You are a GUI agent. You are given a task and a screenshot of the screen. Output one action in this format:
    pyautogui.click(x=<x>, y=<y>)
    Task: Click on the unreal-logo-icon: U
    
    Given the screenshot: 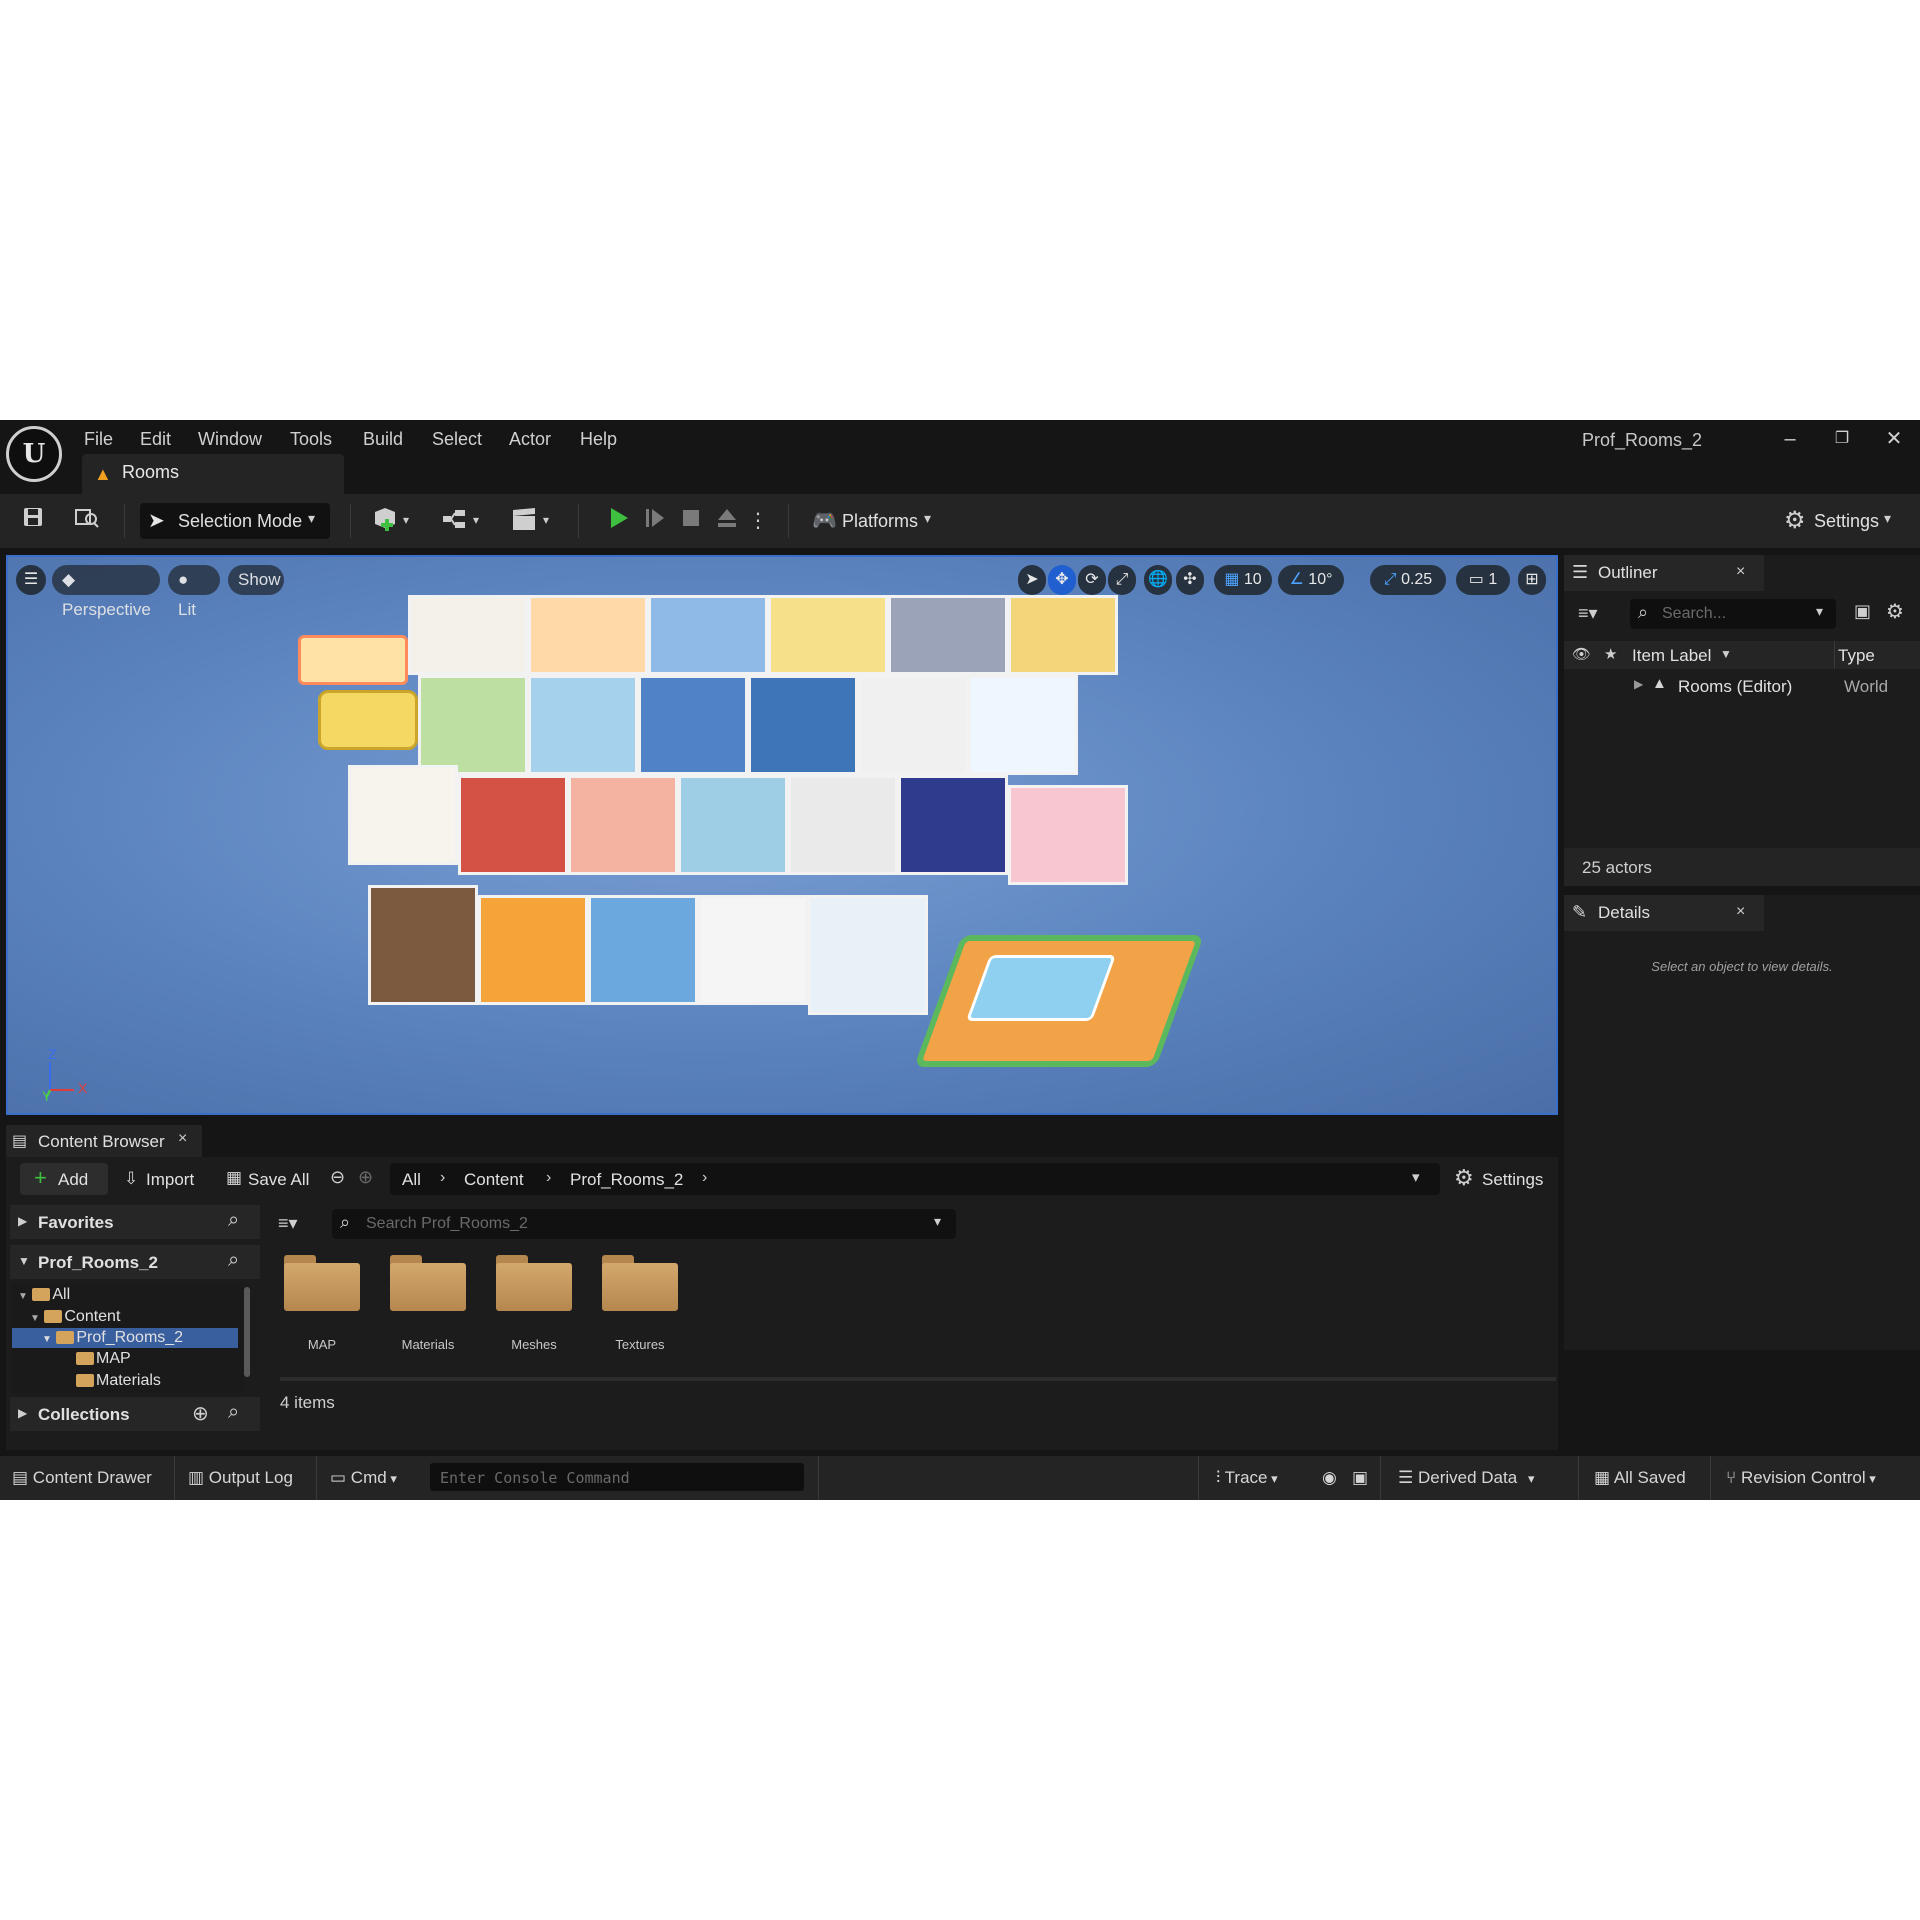 What is the action you would take?
    pyautogui.click(x=34, y=454)
    